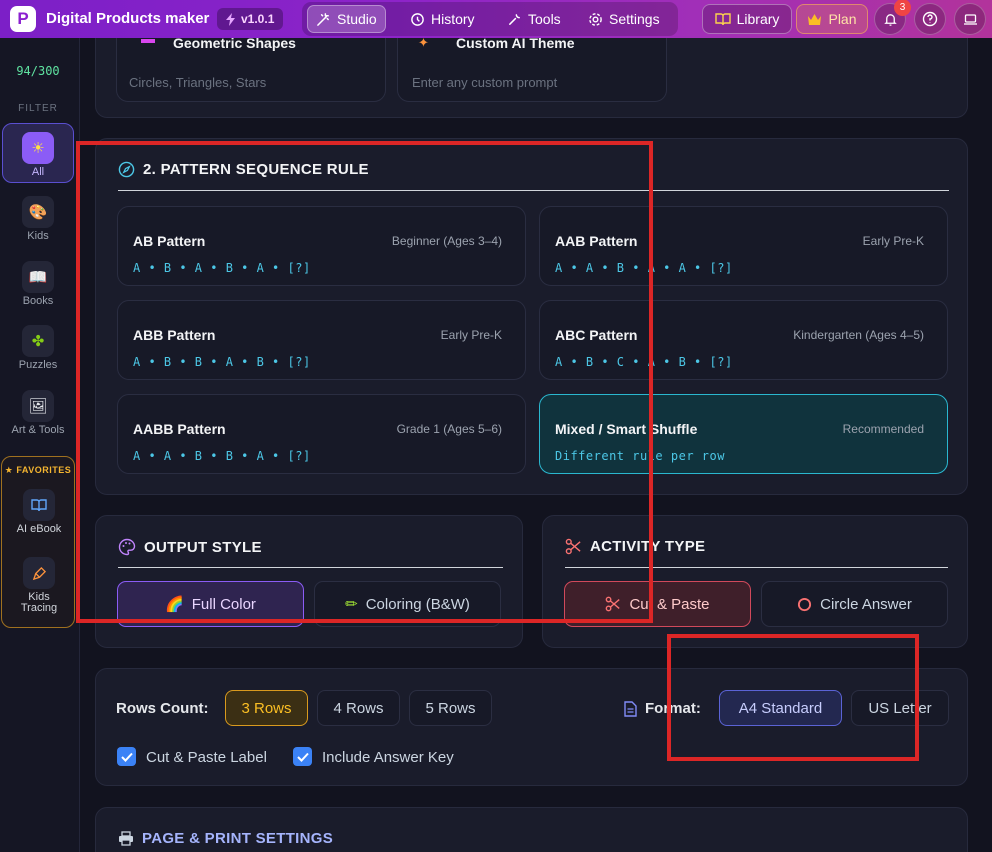 The width and height of the screenshot is (992, 852). Describe the element at coordinates (38, 277) in the screenshot. I see `book-icon: 📖` at that location.